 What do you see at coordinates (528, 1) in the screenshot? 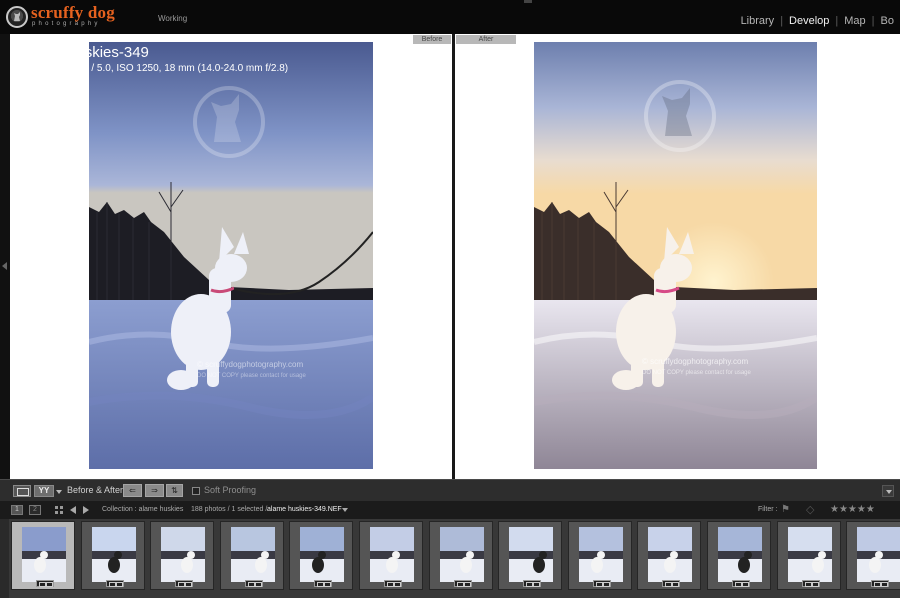
I see `top-panel-handle` at bounding box center [528, 1].